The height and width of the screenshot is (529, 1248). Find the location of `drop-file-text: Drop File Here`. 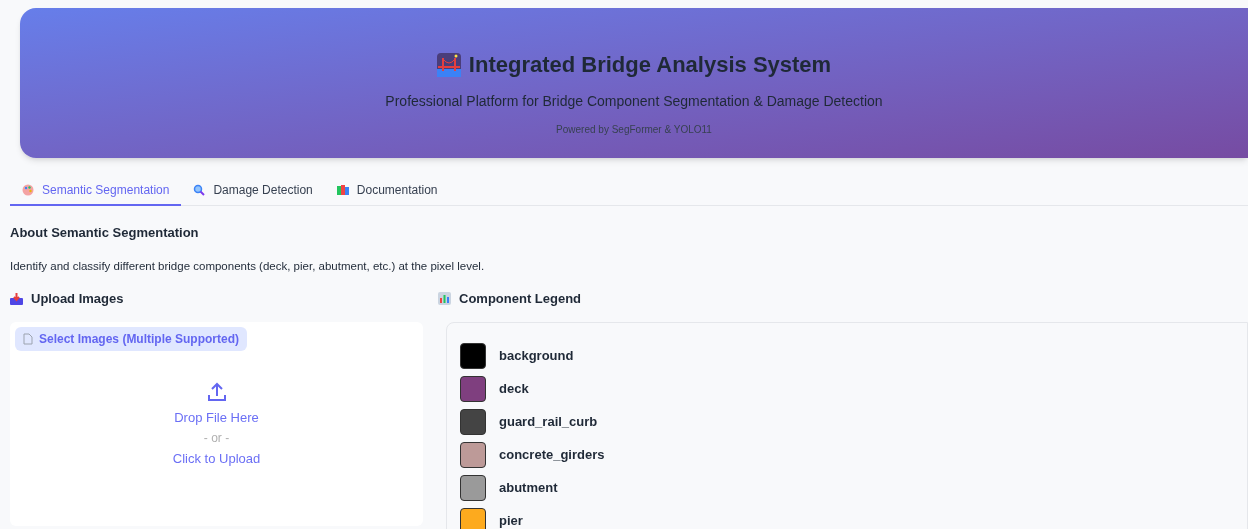

drop-file-text: Drop File Here is located at coordinates (216, 417).